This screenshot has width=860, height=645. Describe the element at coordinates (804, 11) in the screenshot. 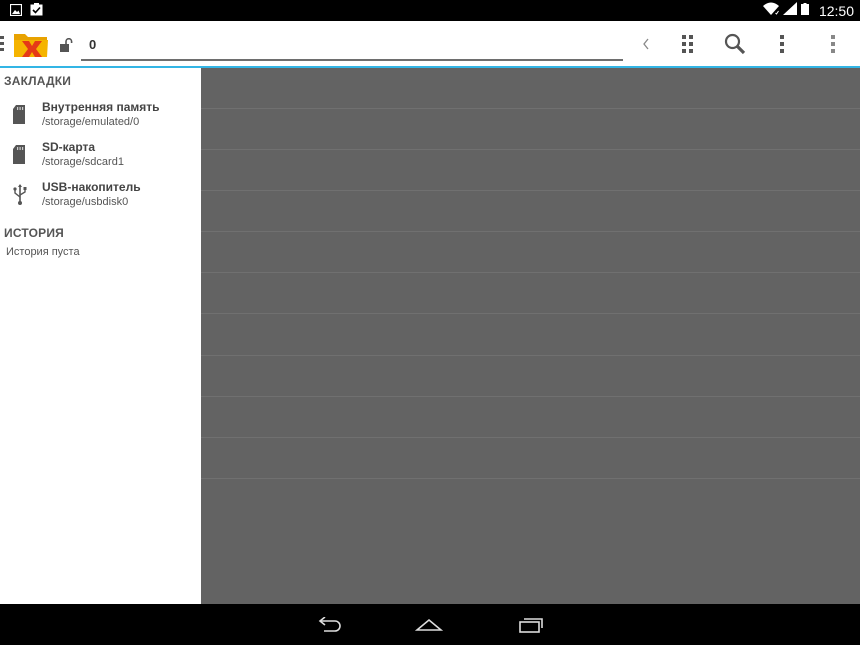

I see `battery-icon` at that location.